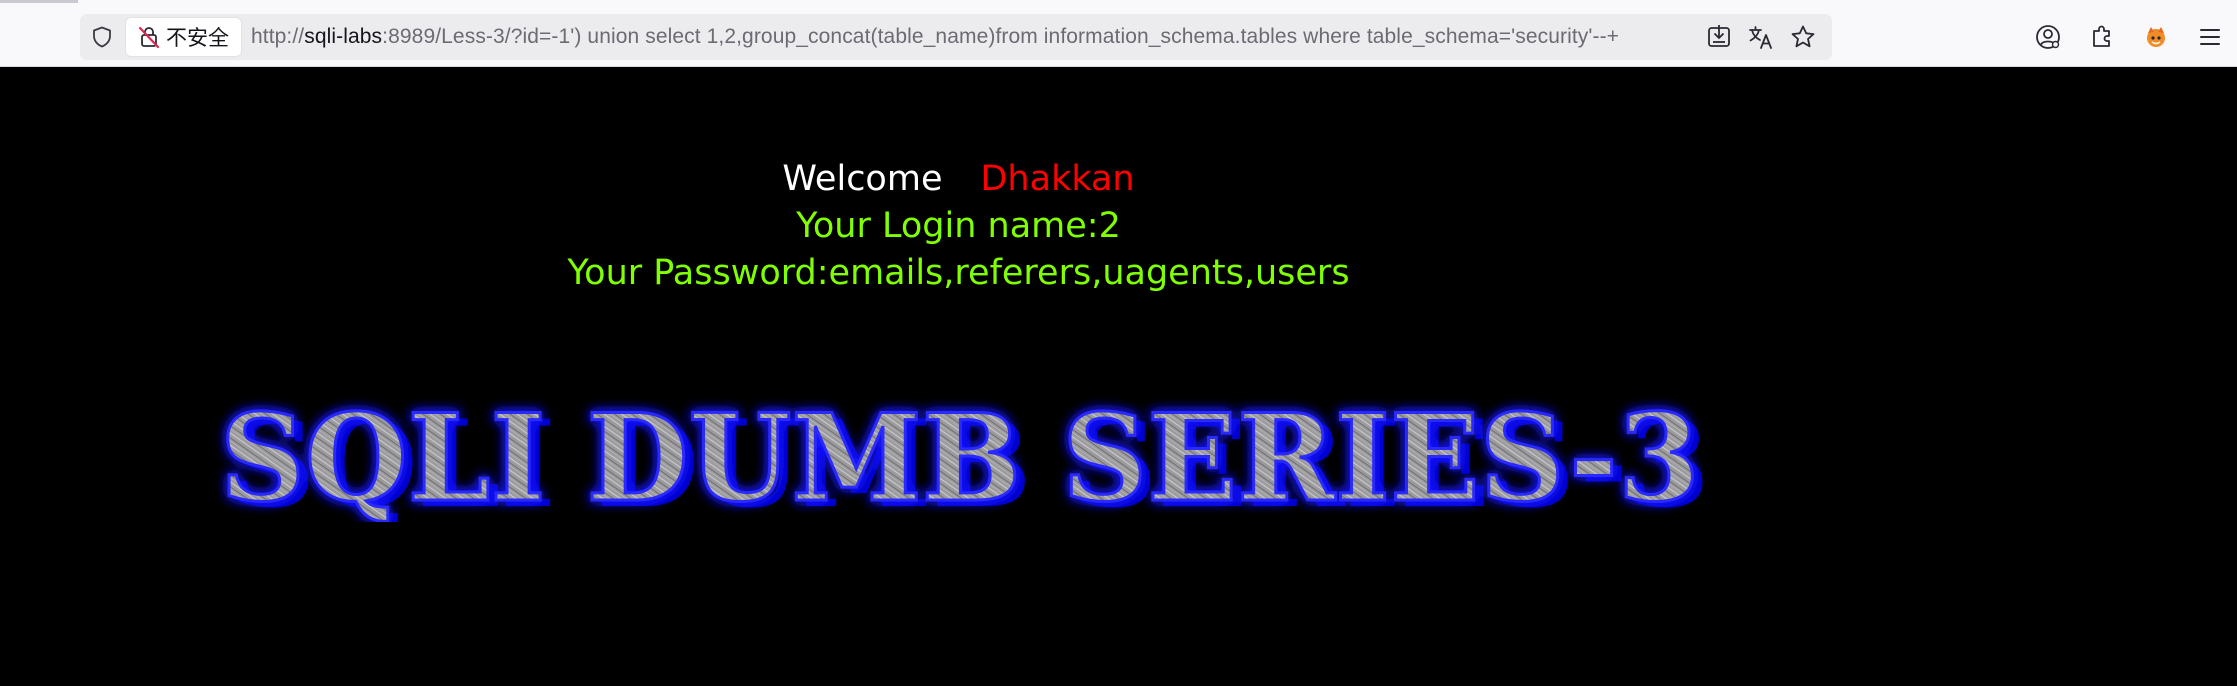  I want to click on series-banner-image: SQLI DUMB SERIES-3 SQLI DUMB SERIES-3, so click(965, 457).